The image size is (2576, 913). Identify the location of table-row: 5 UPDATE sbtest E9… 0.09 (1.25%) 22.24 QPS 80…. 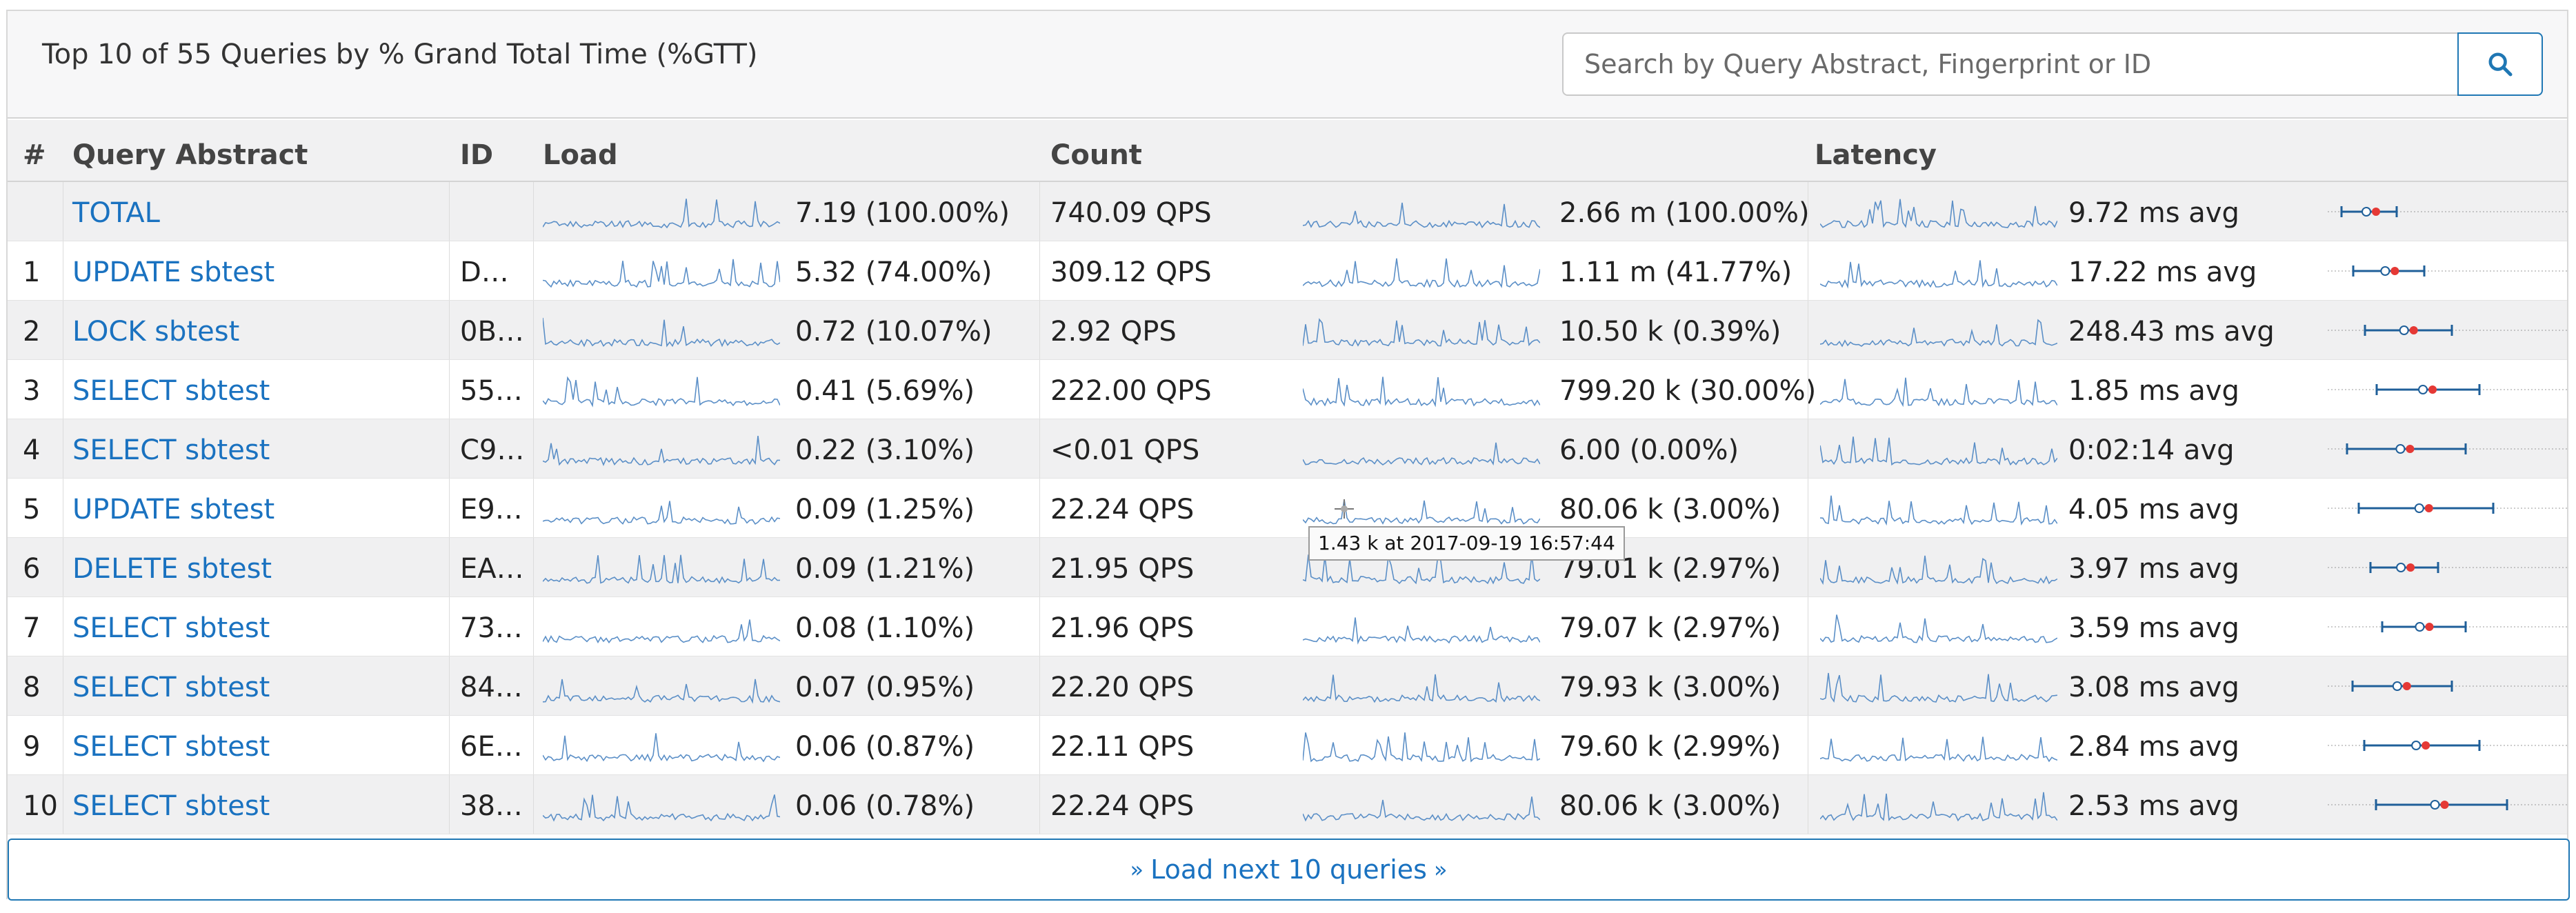
(1288, 508).